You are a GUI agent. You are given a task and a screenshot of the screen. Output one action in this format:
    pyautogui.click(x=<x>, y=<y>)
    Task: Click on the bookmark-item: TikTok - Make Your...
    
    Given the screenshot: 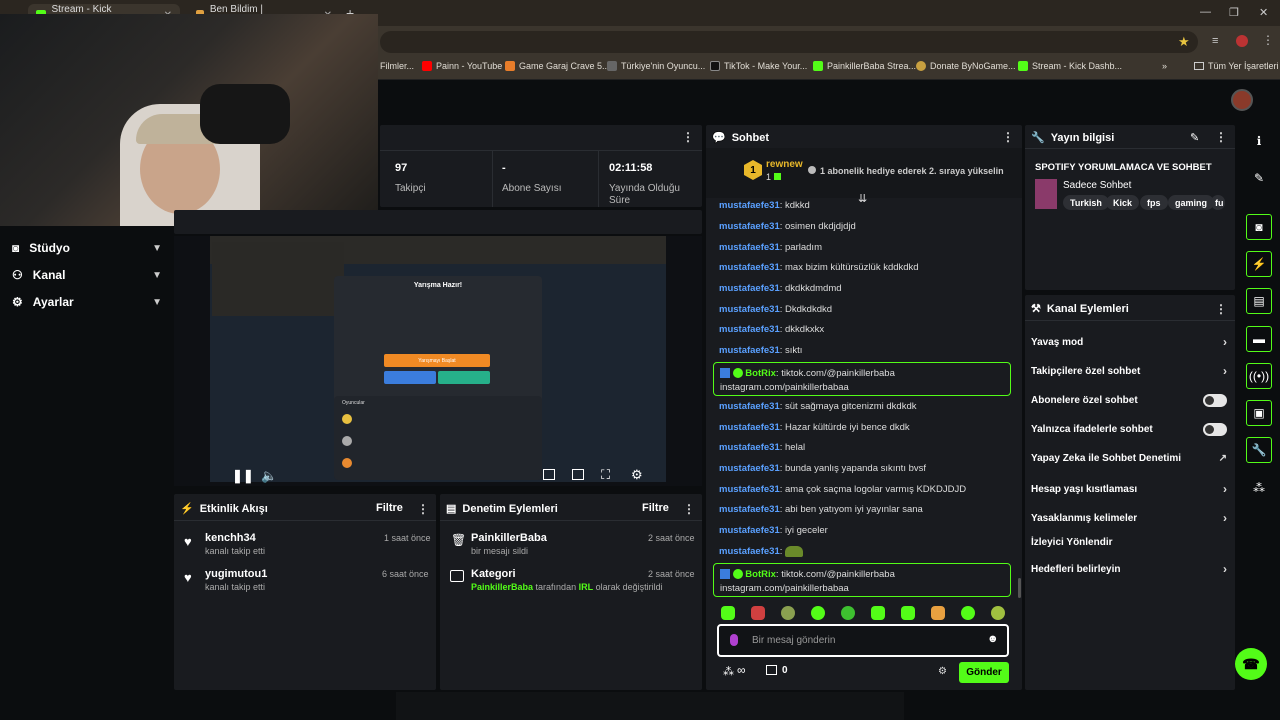 What is the action you would take?
    pyautogui.click(x=758, y=66)
    